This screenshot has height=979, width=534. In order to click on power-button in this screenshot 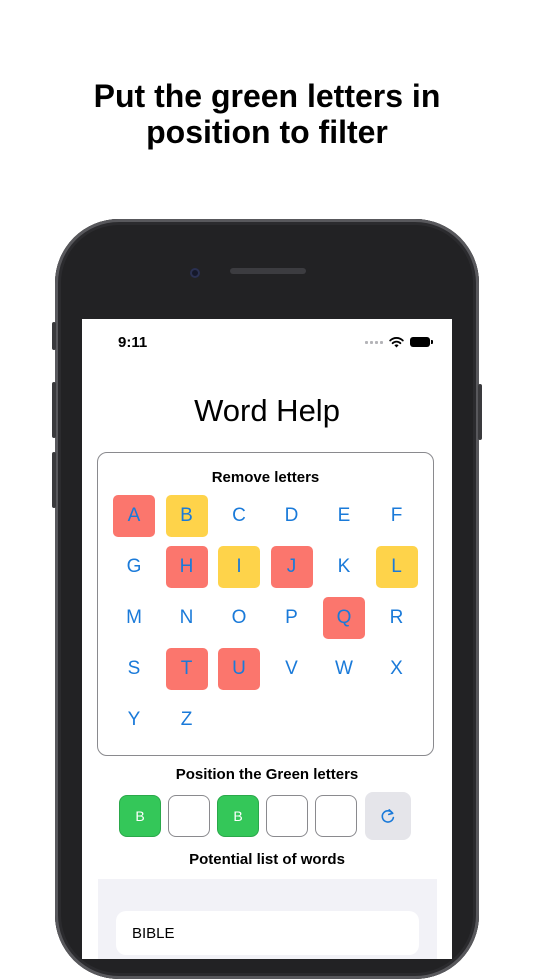, I will do `click(480, 412)`.